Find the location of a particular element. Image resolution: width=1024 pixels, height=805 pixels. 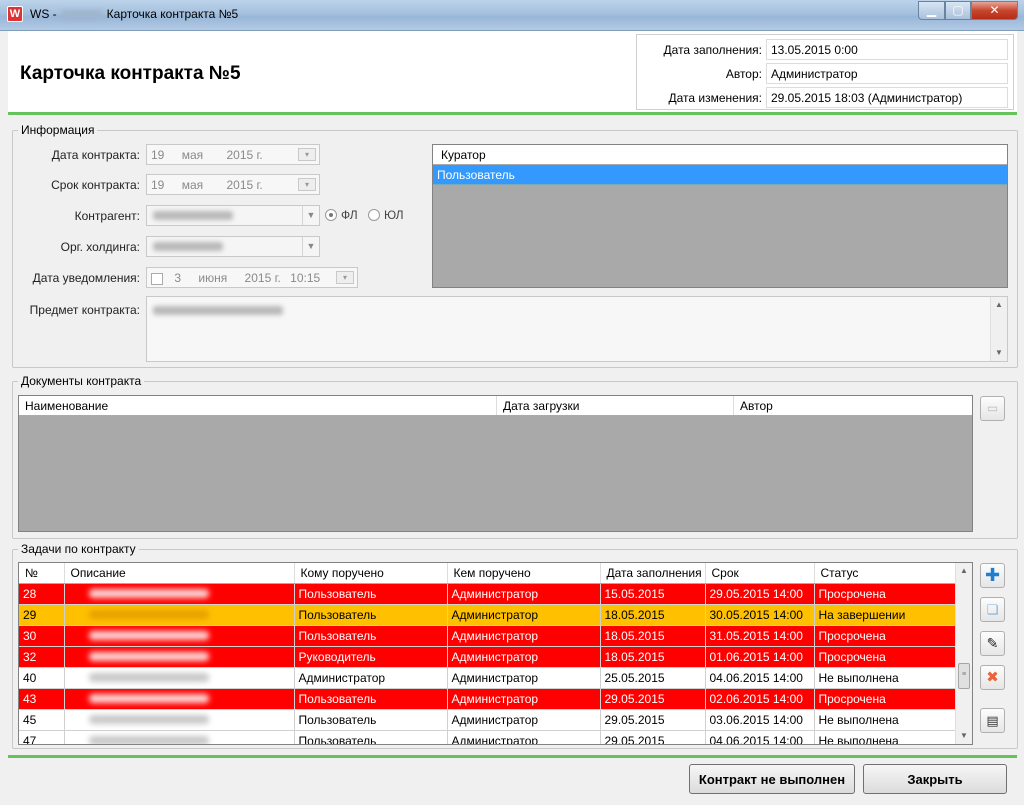

author-field: Администратор is located at coordinates (887, 73).